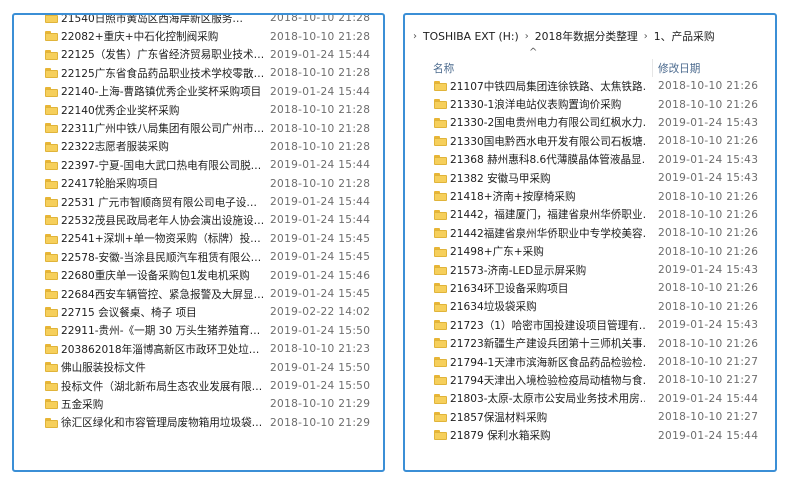 The image size is (790, 492). Describe the element at coordinates (471, 36) in the screenshot. I see `breadcrumb-drive: TOSHIBA EXT (H:)` at that location.